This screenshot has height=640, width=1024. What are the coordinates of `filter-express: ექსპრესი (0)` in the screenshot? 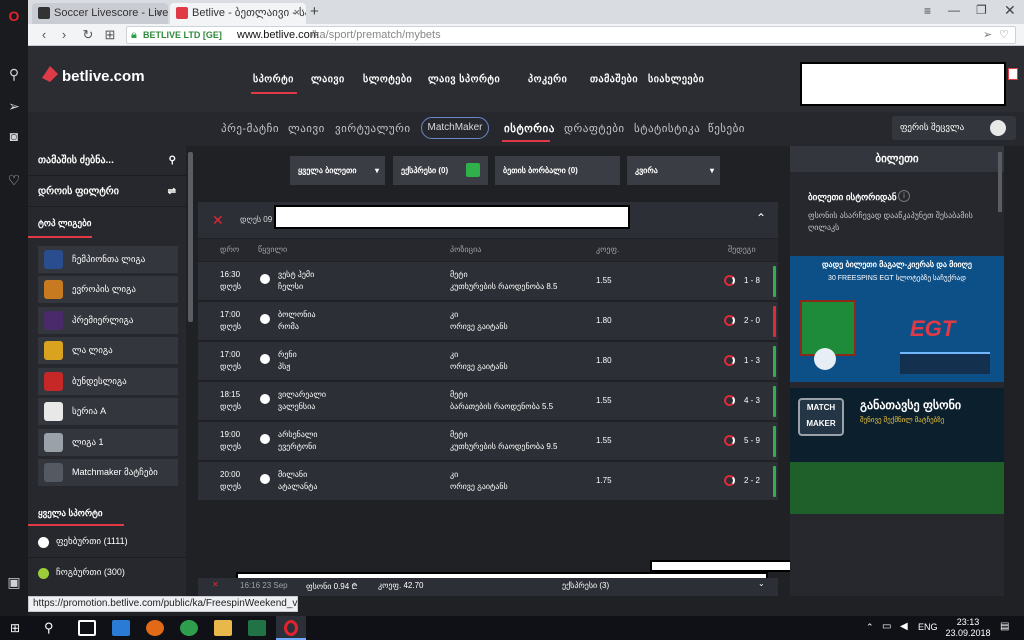 It's located at (440, 170).